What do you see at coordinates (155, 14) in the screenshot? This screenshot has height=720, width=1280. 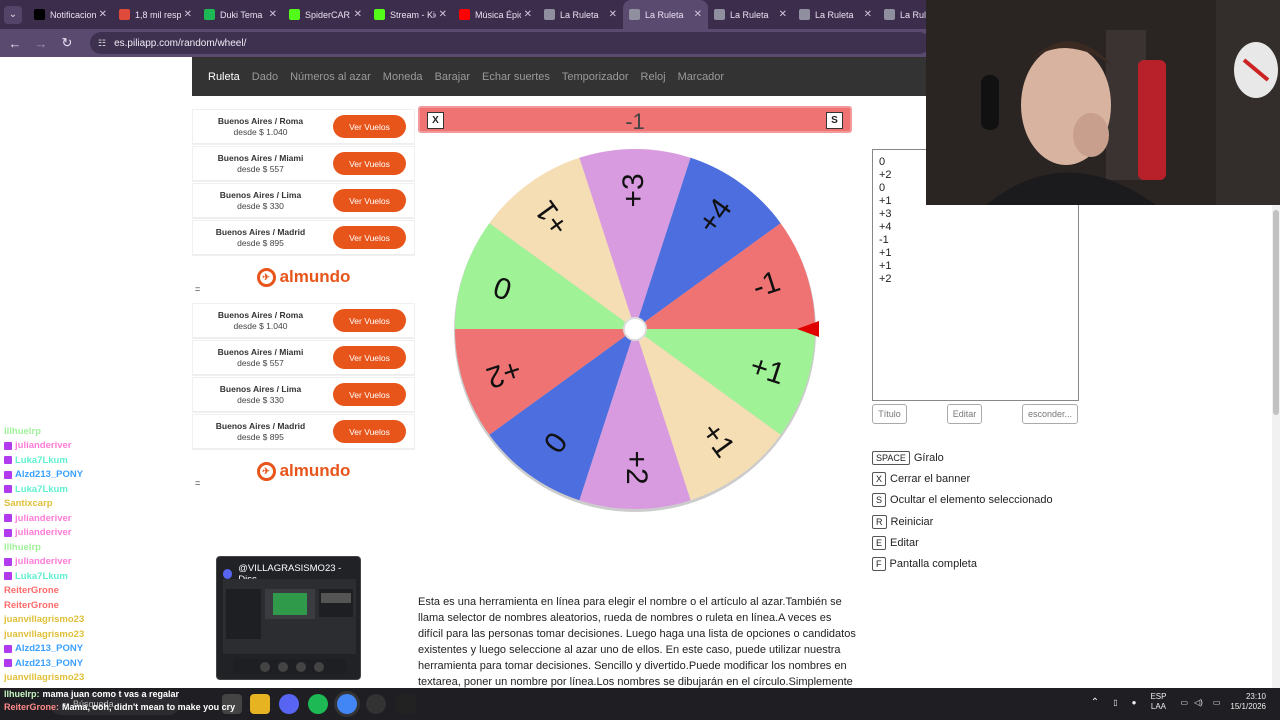 I see `browser-tab: 1,8 mil respuestas✕` at bounding box center [155, 14].